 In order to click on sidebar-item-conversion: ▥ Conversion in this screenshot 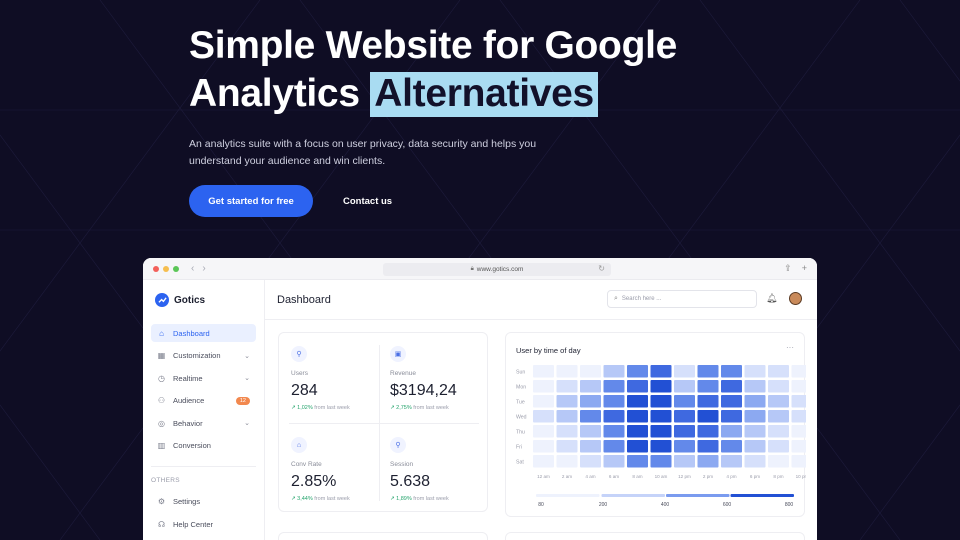, I will do `click(203, 446)`.